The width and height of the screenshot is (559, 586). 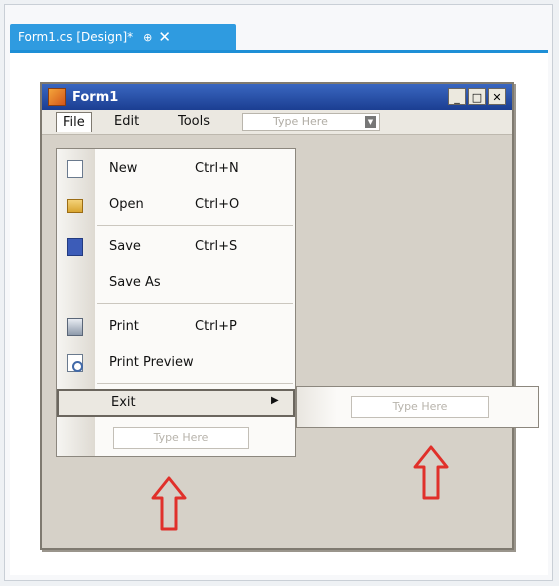 What do you see at coordinates (74, 122) in the screenshot?
I see `menu-file: File` at bounding box center [74, 122].